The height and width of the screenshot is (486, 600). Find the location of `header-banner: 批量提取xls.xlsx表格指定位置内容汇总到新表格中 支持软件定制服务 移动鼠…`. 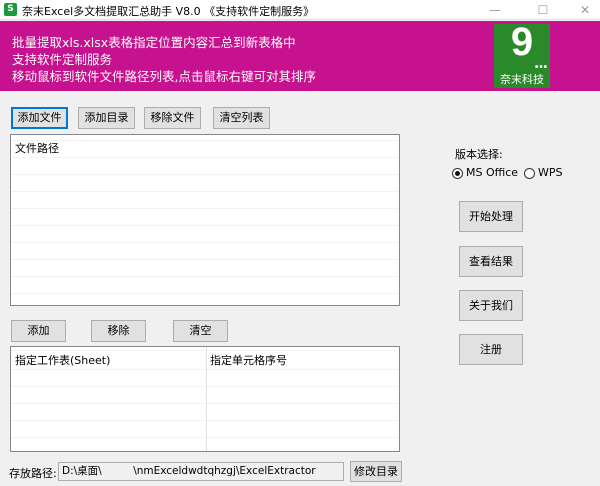

header-banner: 批量提取xls.xlsx表格指定位置内容汇总到新表格中 支持软件定制服务 移动鼠… is located at coordinates (300, 55).